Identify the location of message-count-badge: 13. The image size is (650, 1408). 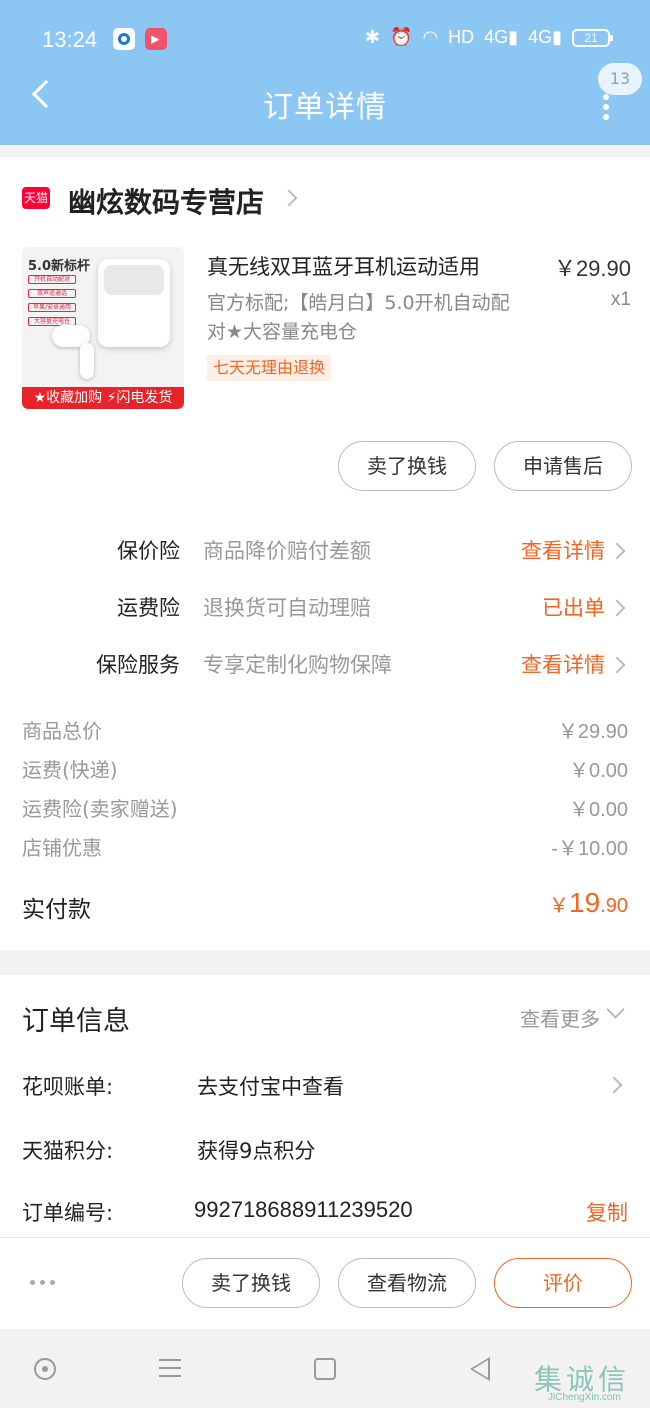
(620, 79).